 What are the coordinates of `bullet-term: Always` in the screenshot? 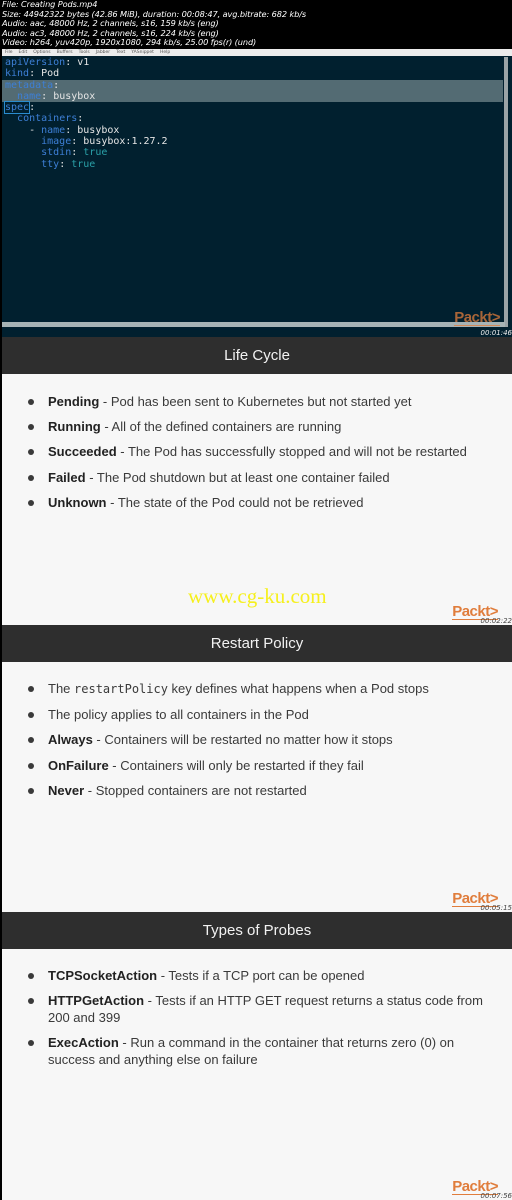 It's located at (70, 740).